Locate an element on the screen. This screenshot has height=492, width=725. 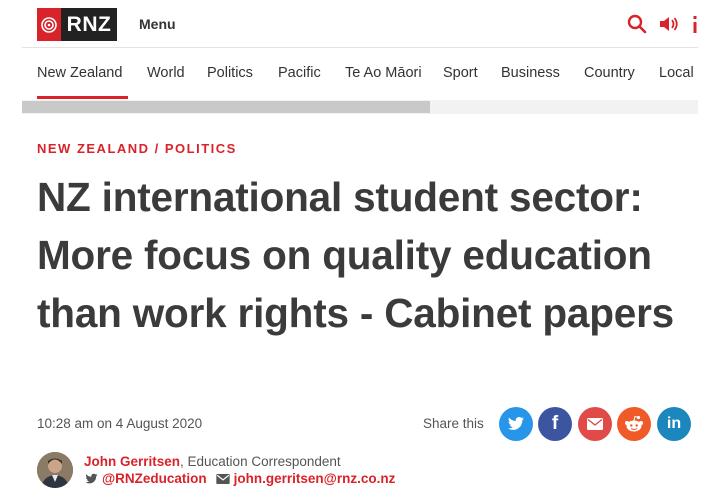
share-email-button is located at coordinates (595, 424).